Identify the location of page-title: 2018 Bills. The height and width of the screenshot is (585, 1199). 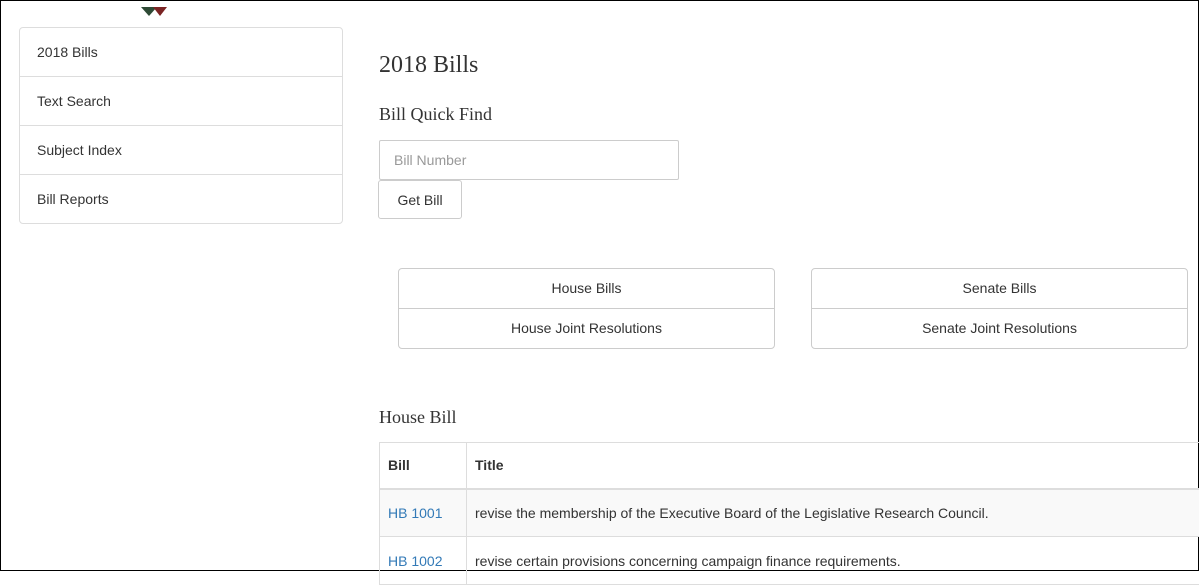
(428, 65).